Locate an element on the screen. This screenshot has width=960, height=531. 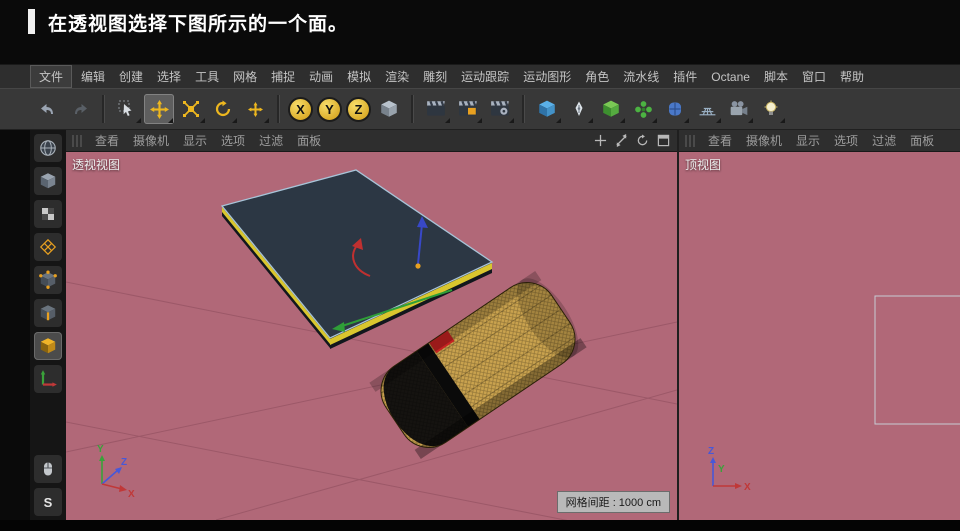
menu-motion-tracker: 运动跟踪 is located at coordinates (485, 76).